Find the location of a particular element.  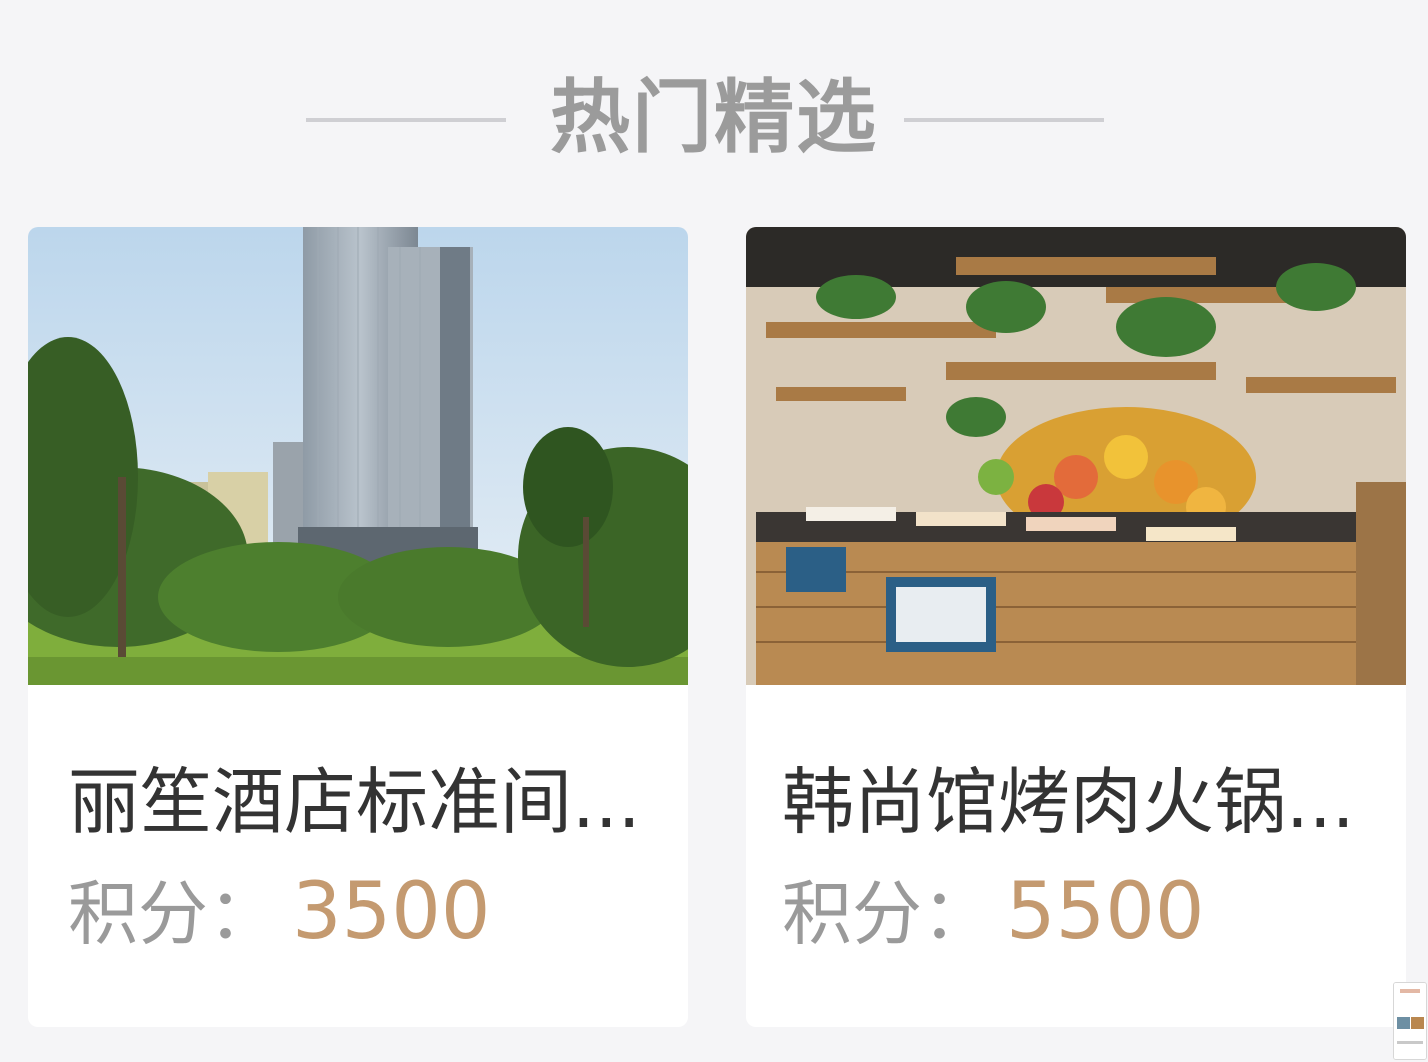

section-header: 热门精选 is located at coordinates (714, 118).